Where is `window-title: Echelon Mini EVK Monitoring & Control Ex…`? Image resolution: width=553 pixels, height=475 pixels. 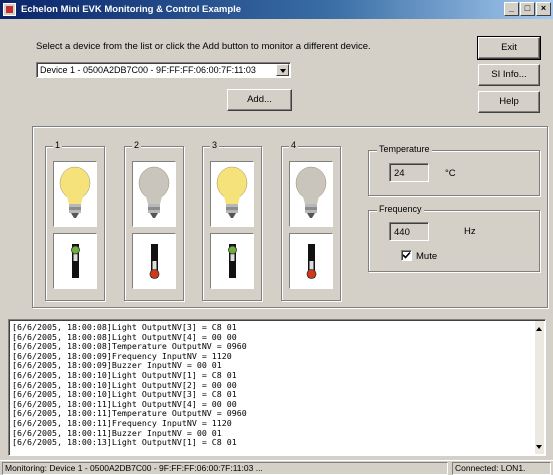
window-title: Echelon Mini EVK Monitoring & Control Ex… is located at coordinates (131, 9).